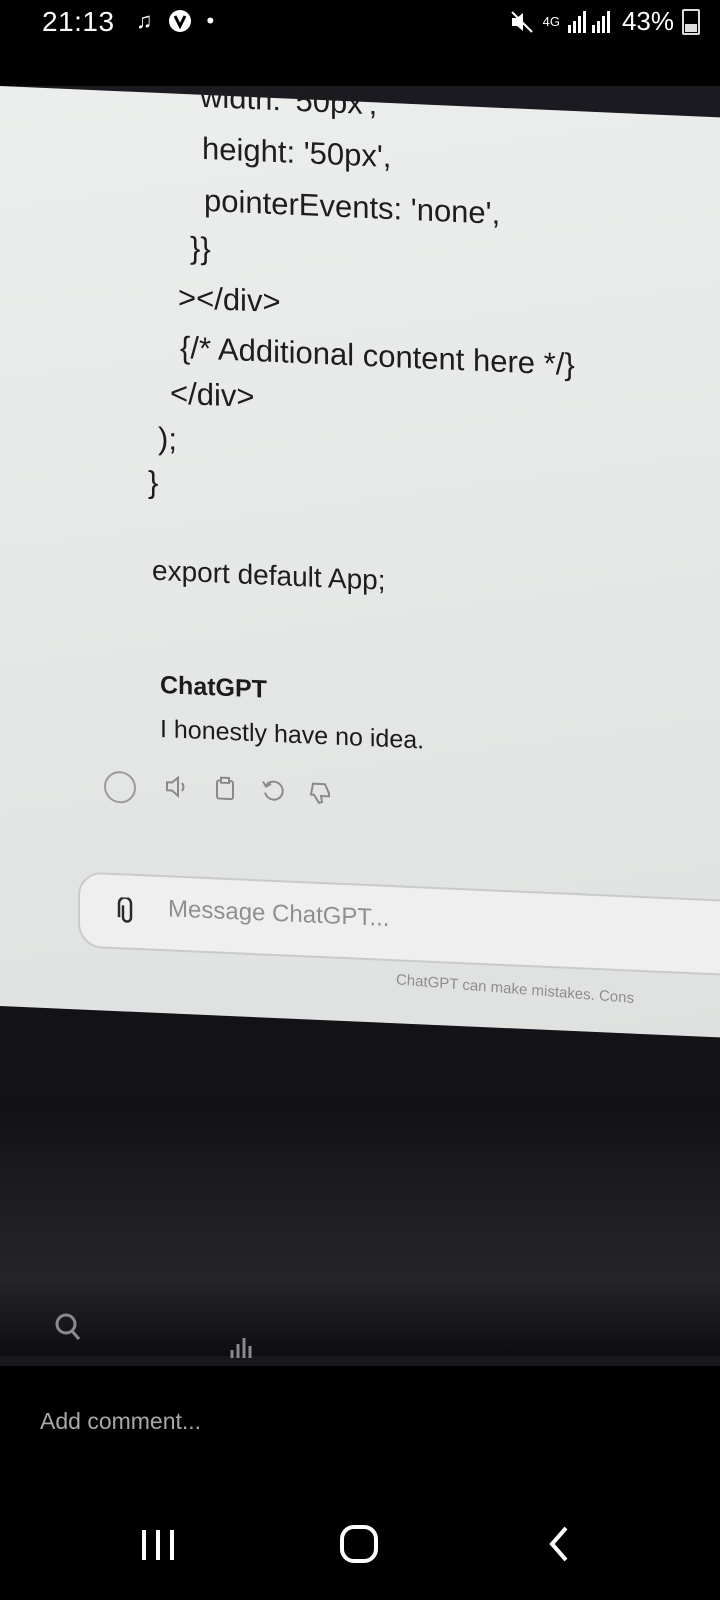 This screenshot has width=720, height=1600. Describe the element at coordinates (292, 734) in the screenshot. I see `chat-message: I honestly have no idea.` at that location.